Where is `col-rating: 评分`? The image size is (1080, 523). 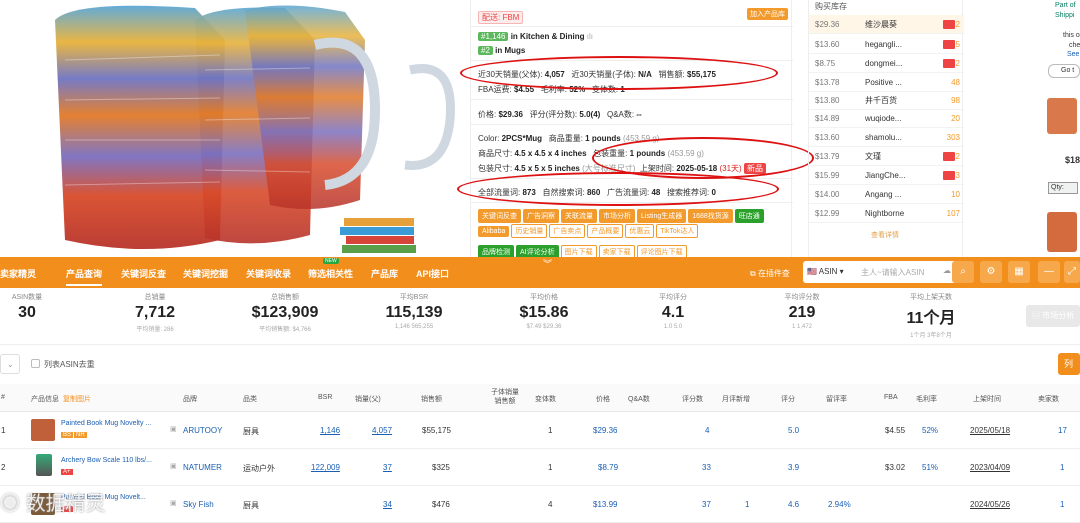 col-rating: 评分 is located at coordinates (788, 399).